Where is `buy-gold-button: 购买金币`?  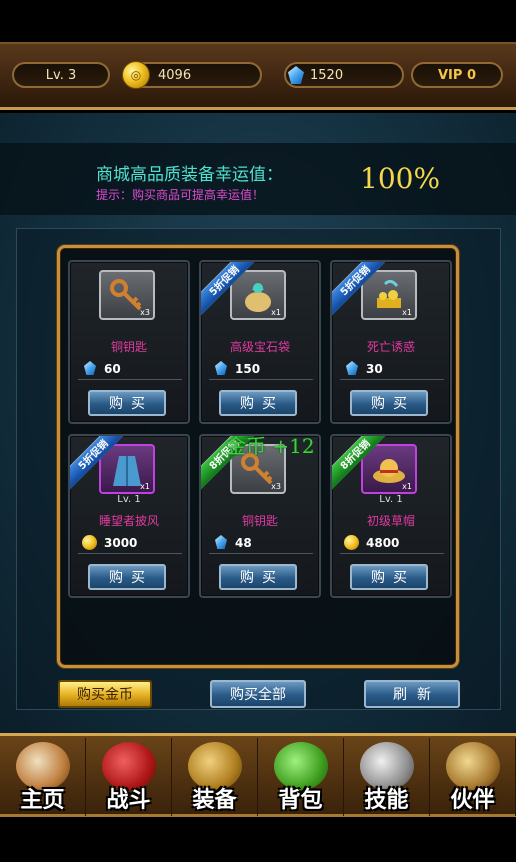
buy-gold-button: 购买金币 is located at coordinates (105, 694).